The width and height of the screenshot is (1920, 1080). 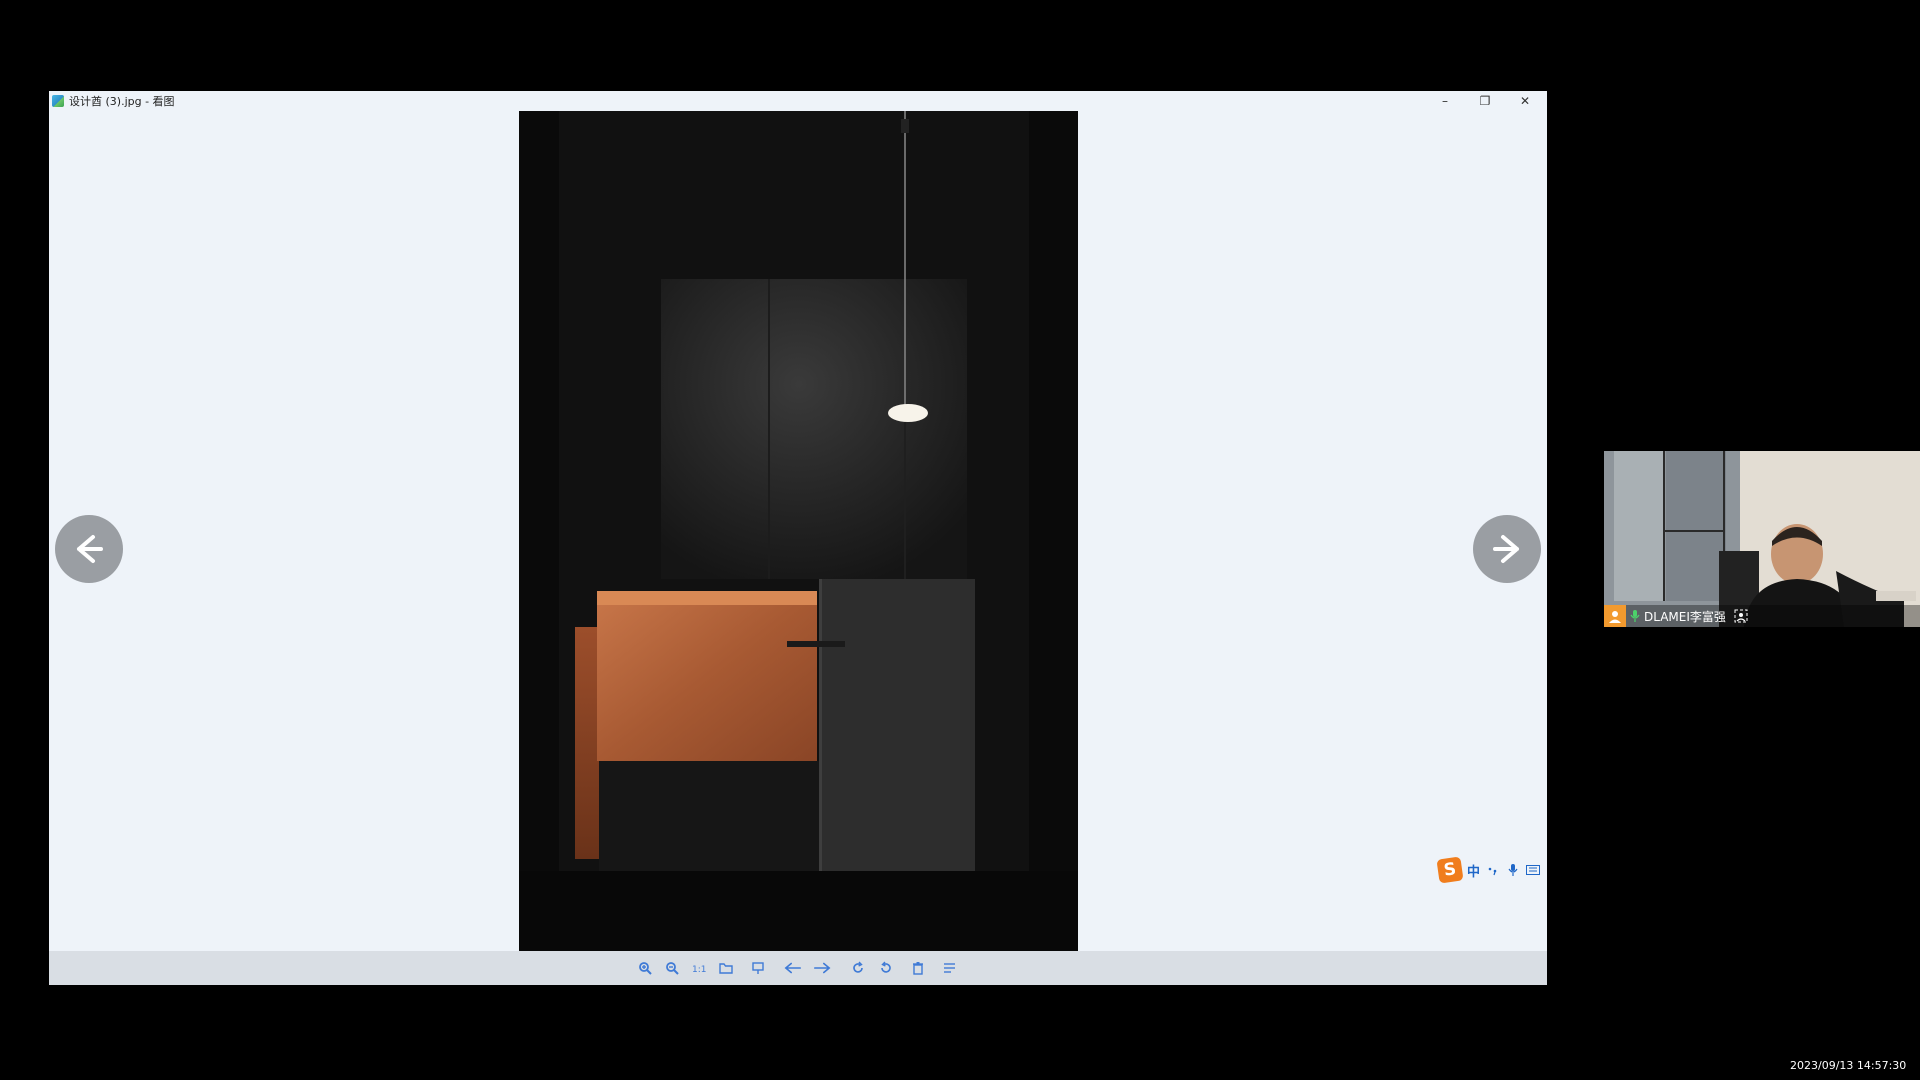 I want to click on ime-logo-icon: S, so click(x=1450, y=870).